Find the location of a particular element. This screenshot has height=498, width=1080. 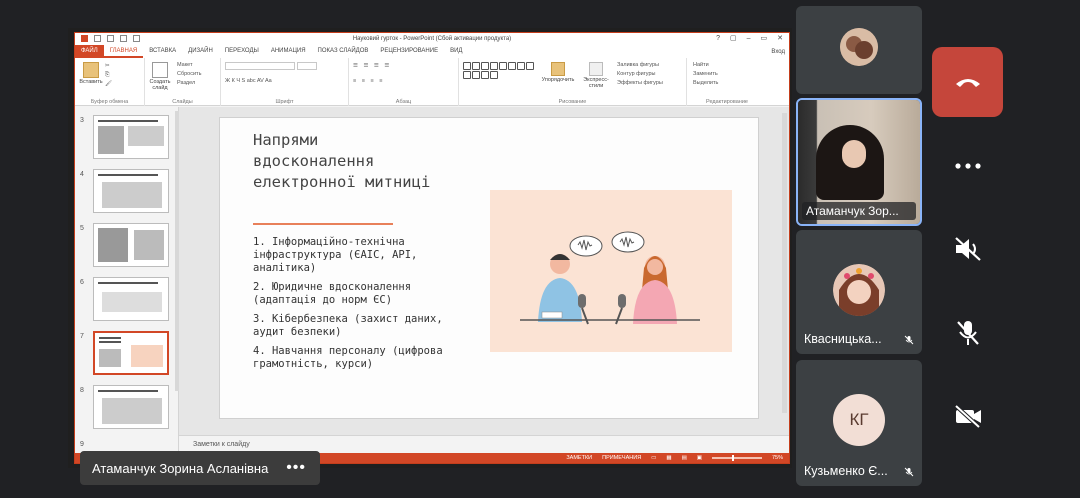

editing-group: Найти Заменить Выделить Редактирование is located at coordinates (727, 82).